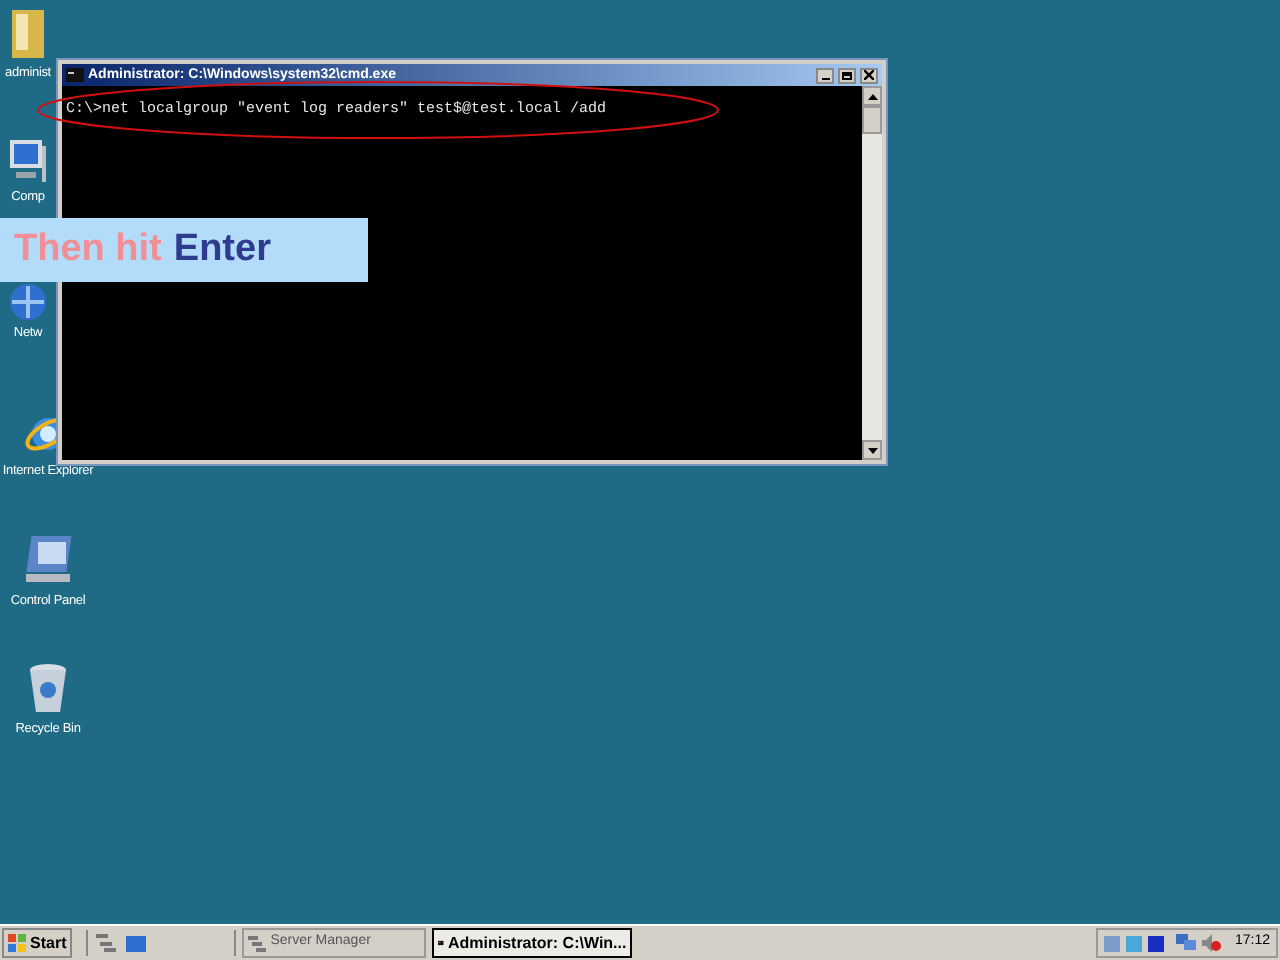  I want to click on minimize-button, so click(825, 75).